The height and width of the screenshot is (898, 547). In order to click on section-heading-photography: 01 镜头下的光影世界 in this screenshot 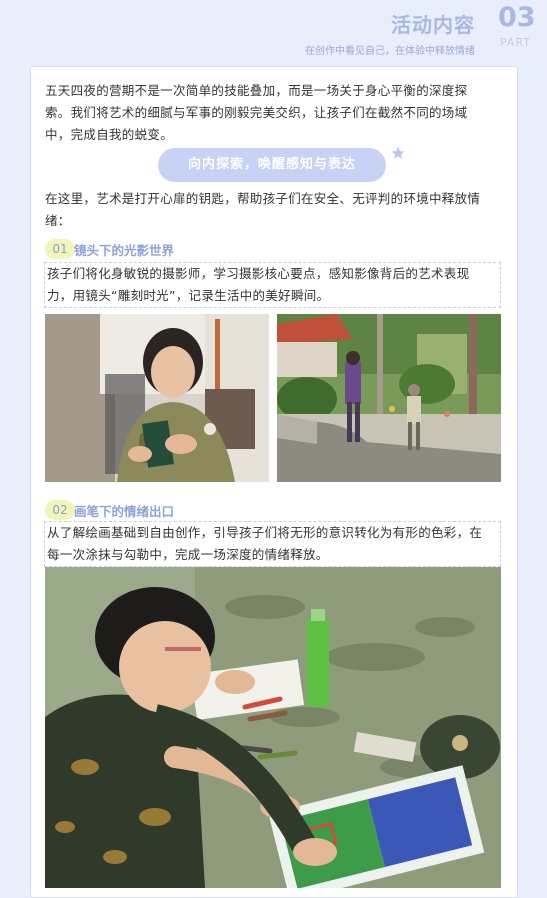, I will do `click(145, 250)`.